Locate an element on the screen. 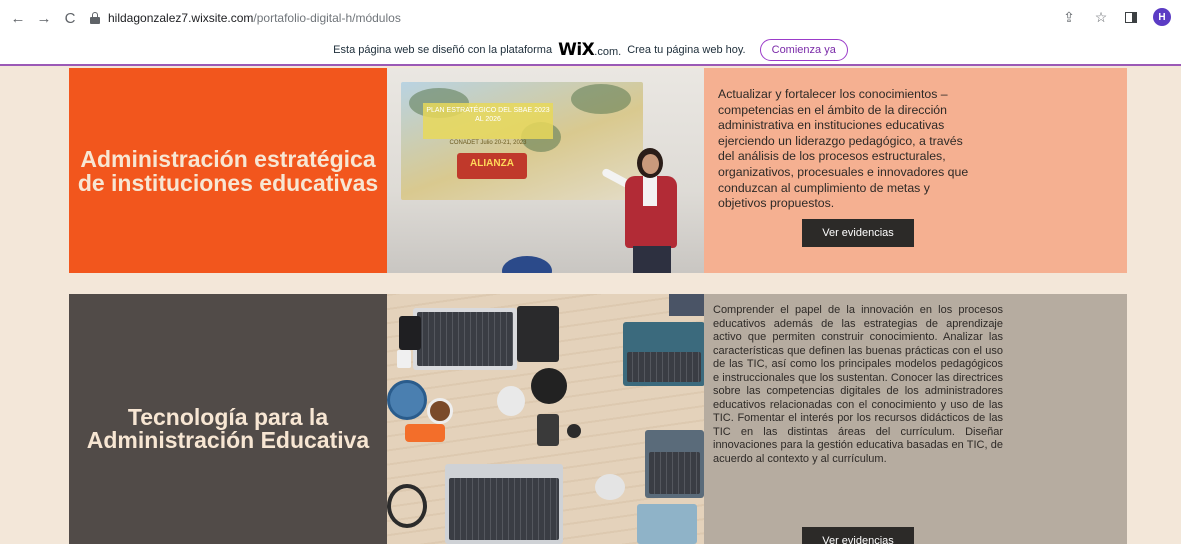  slide-title: PLAN ESTRATÉGICO DEL SBAE 2023 AL 2026 is located at coordinates (488, 115).